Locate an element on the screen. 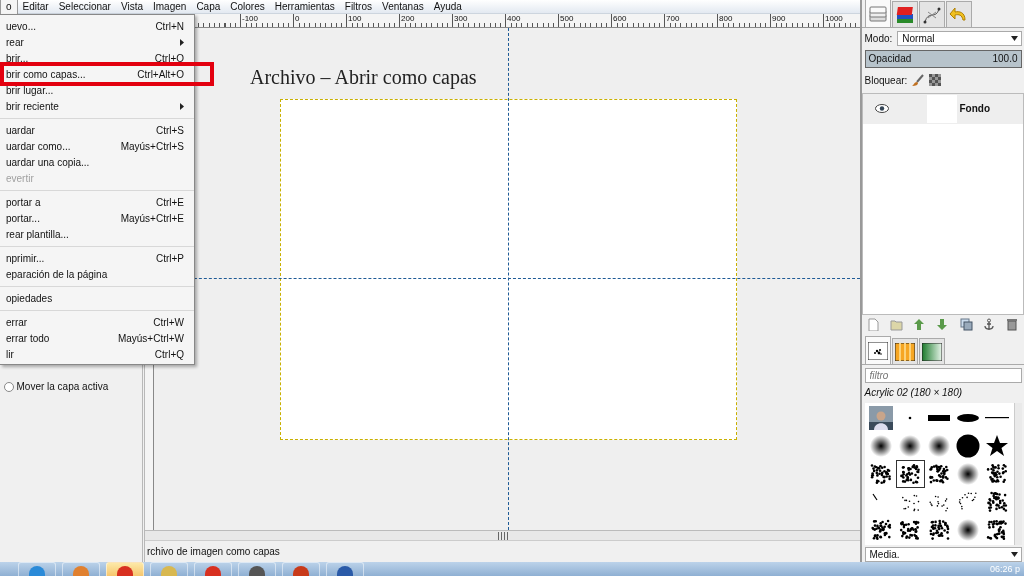  menu-item: Colores is located at coordinates (247, 7).